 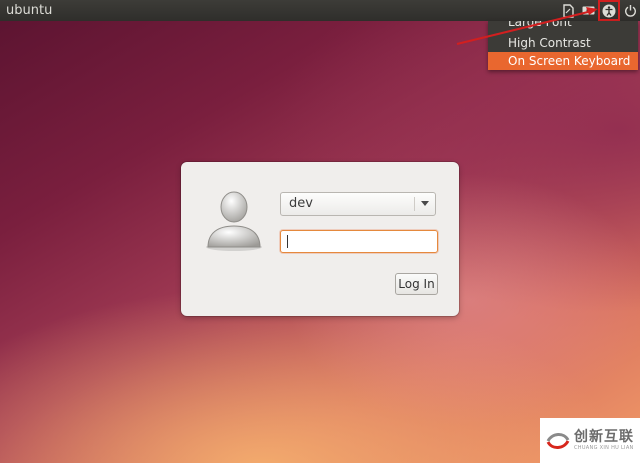 I want to click on accessibility-indicator, so click(x=609, y=10).